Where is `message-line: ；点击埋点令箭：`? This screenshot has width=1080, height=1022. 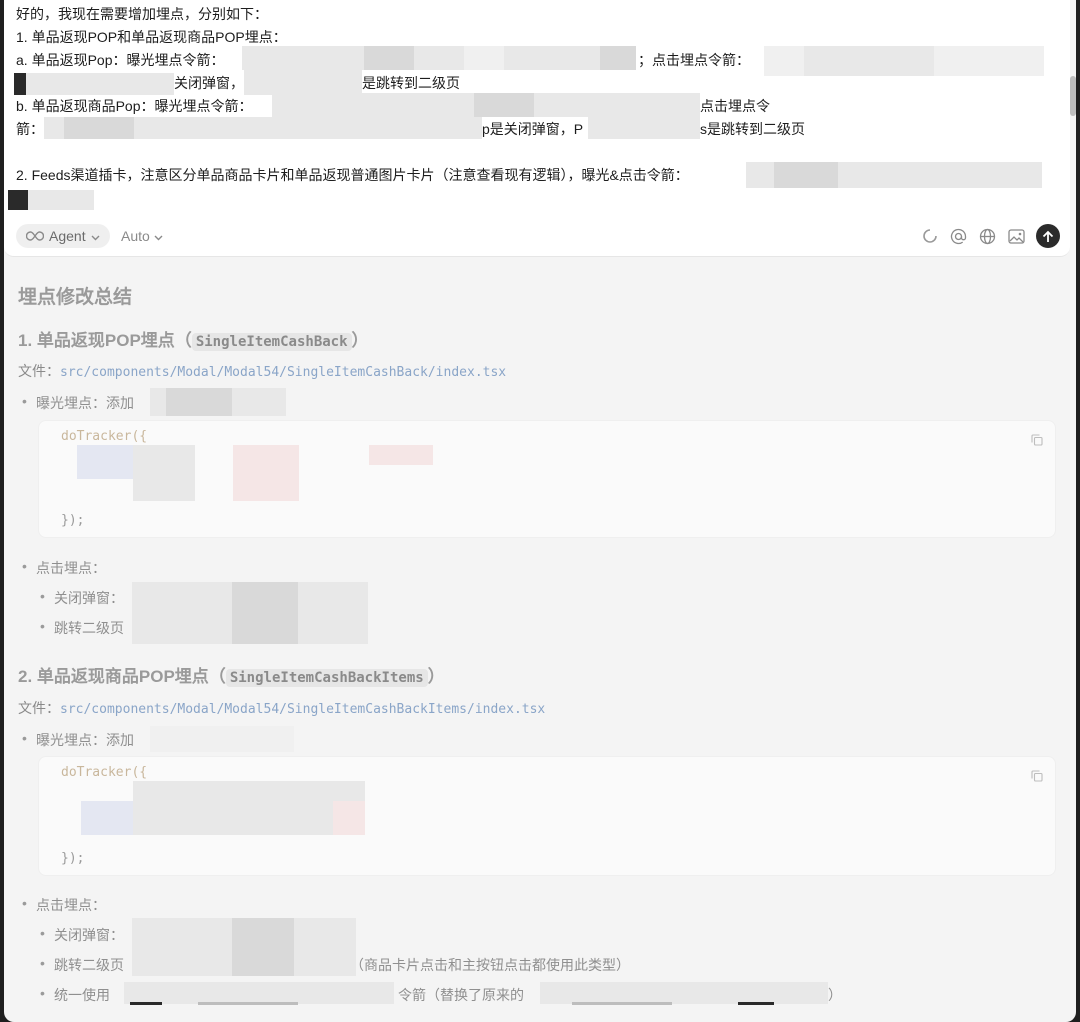
message-line: ；点击埋点令箭： is located at coordinates (694, 60).